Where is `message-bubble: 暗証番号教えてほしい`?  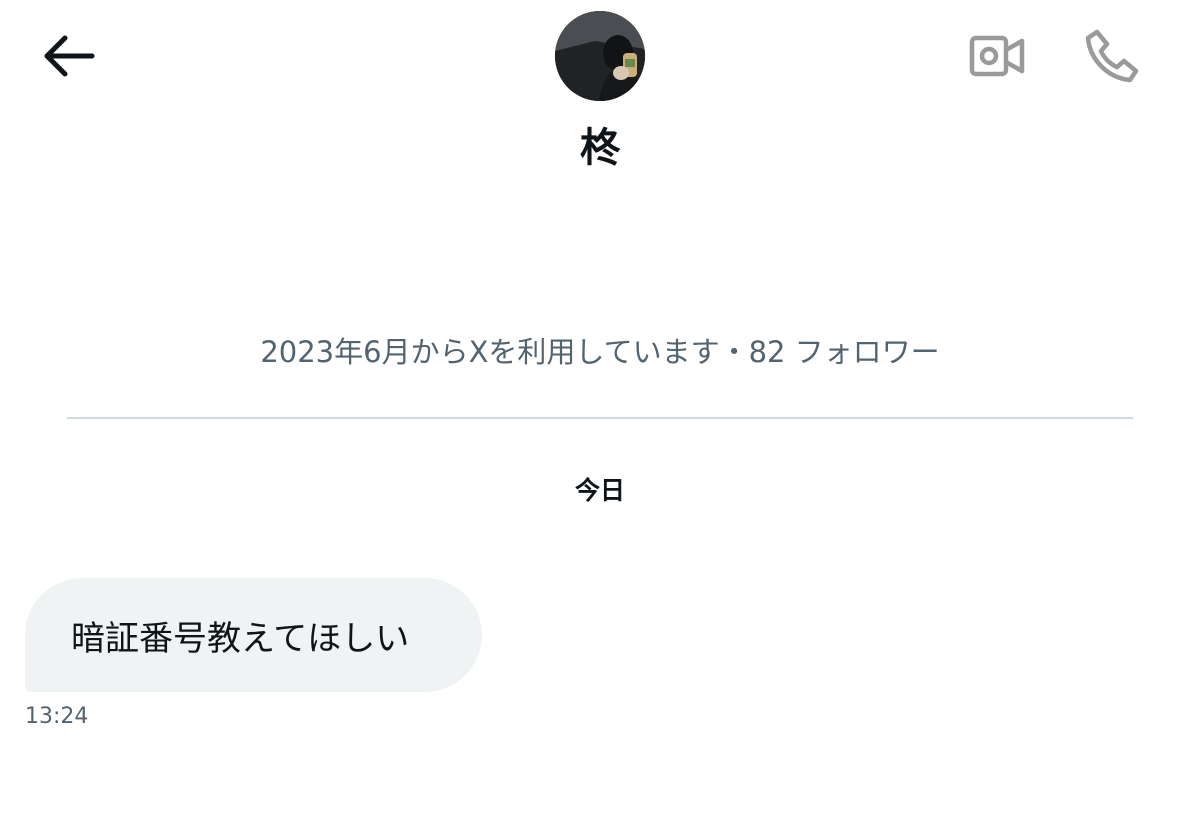 message-bubble: 暗証番号教えてほしい is located at coordinates (253, 635).